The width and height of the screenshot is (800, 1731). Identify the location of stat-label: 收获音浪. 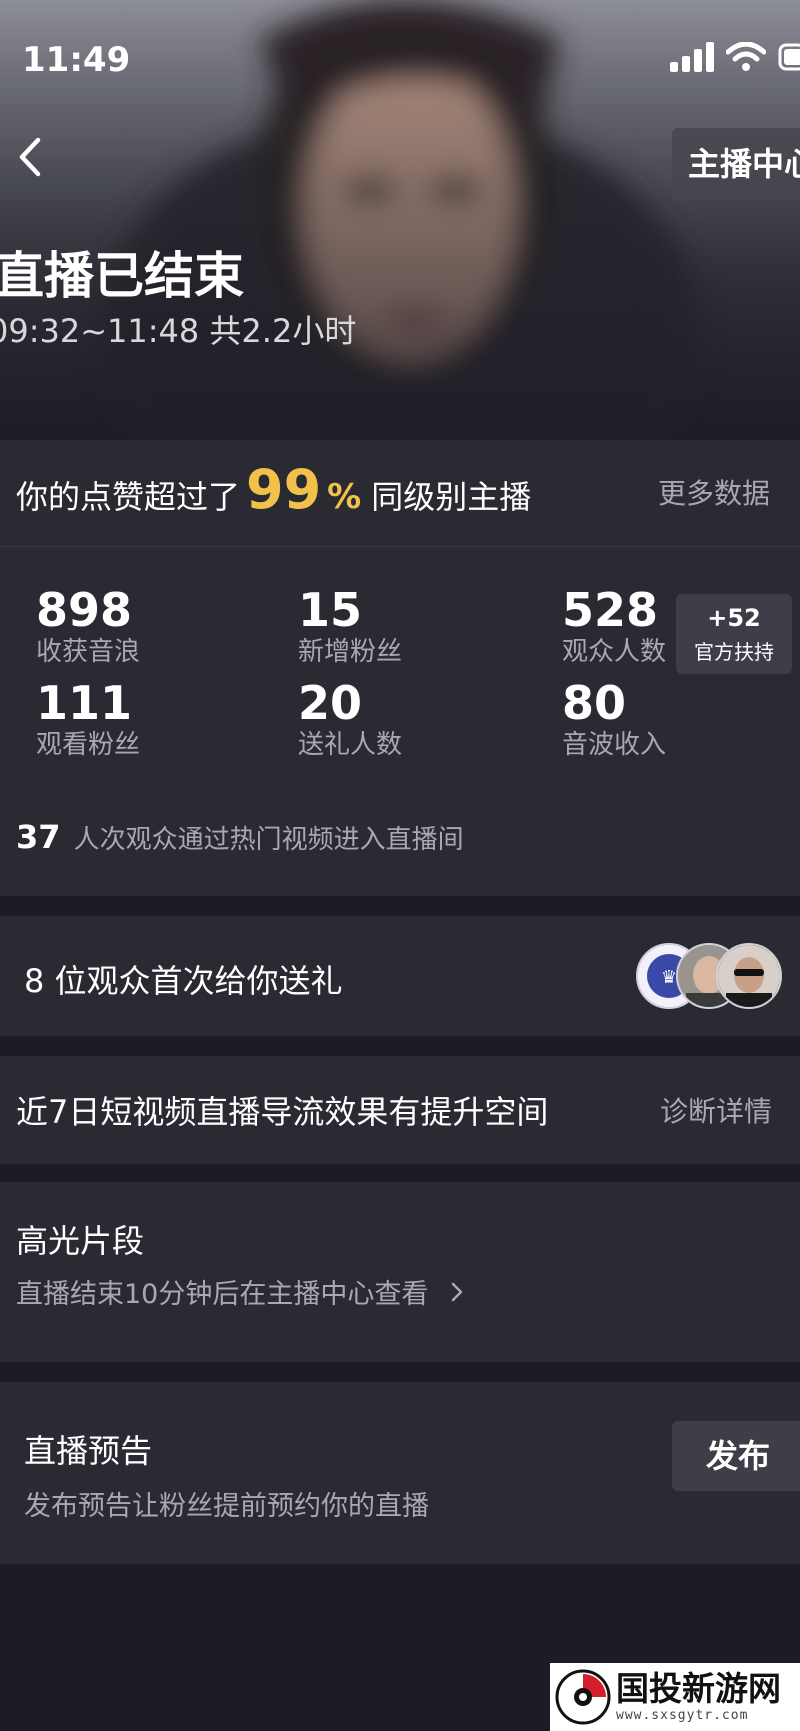
(88, 652).